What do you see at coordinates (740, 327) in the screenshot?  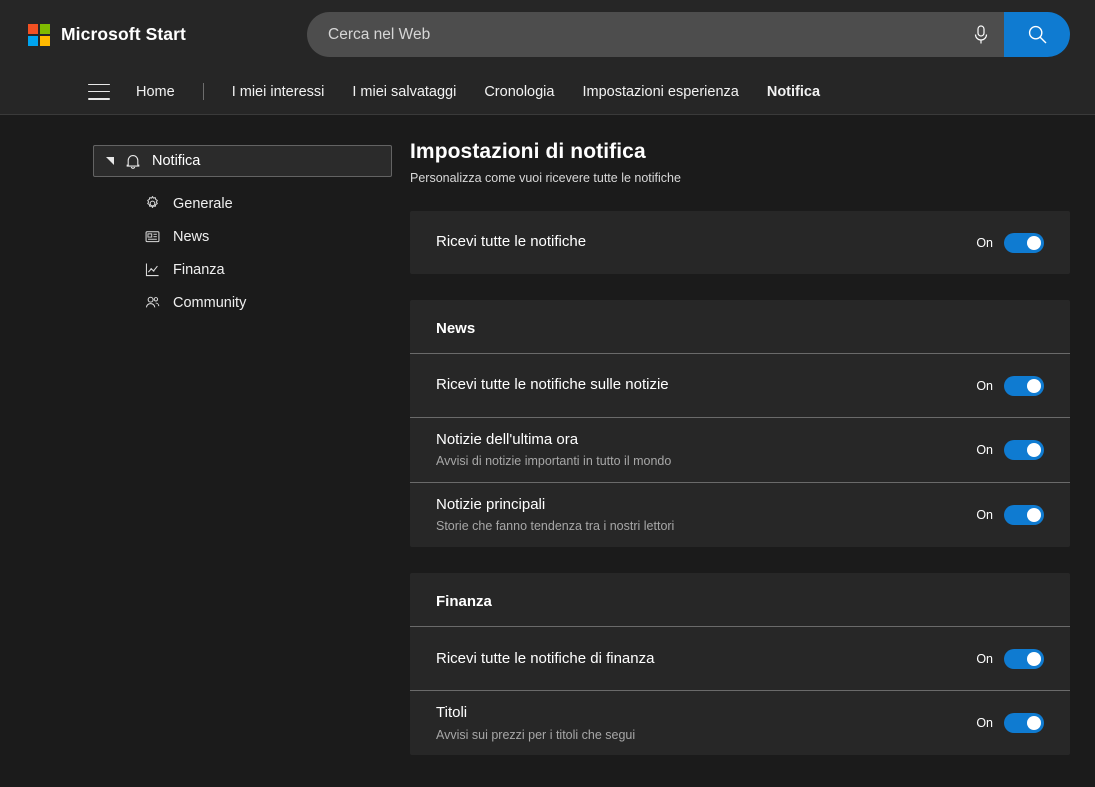 I see `section-header-news: News` at bounding box center [740, 327].